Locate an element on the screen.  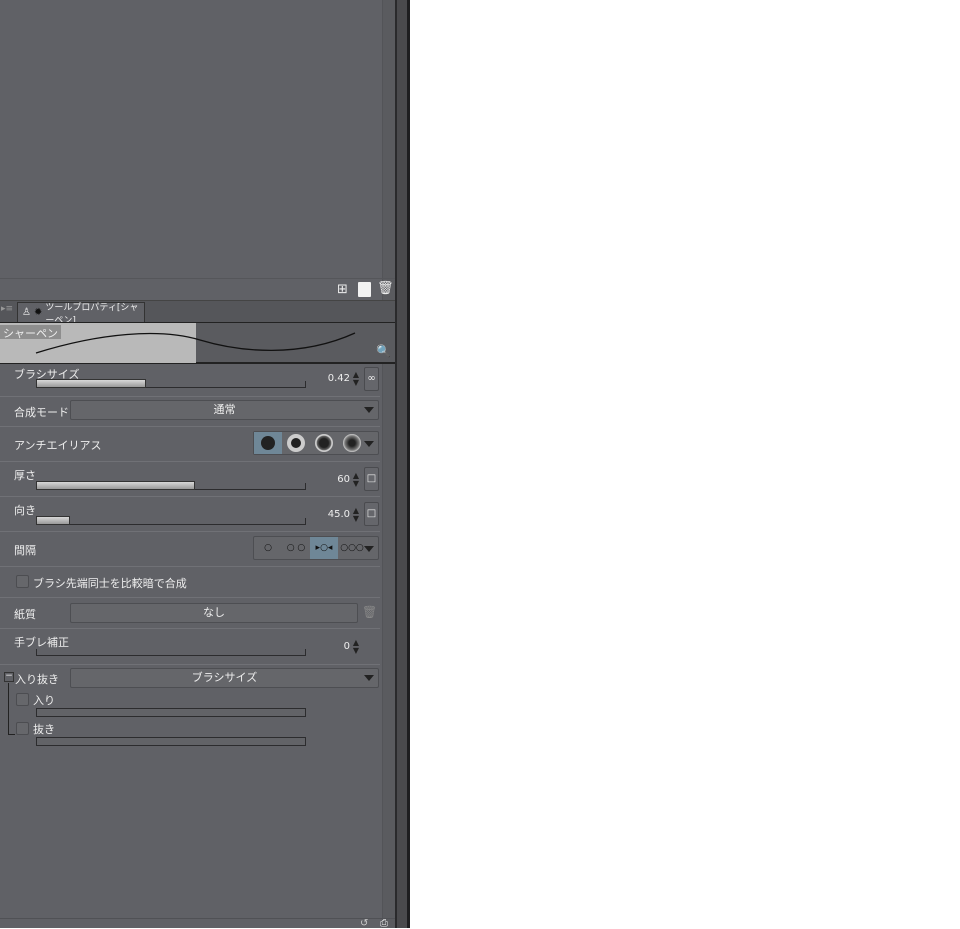
blend-mode-value: 通常 is located at coordinates (224, 409).